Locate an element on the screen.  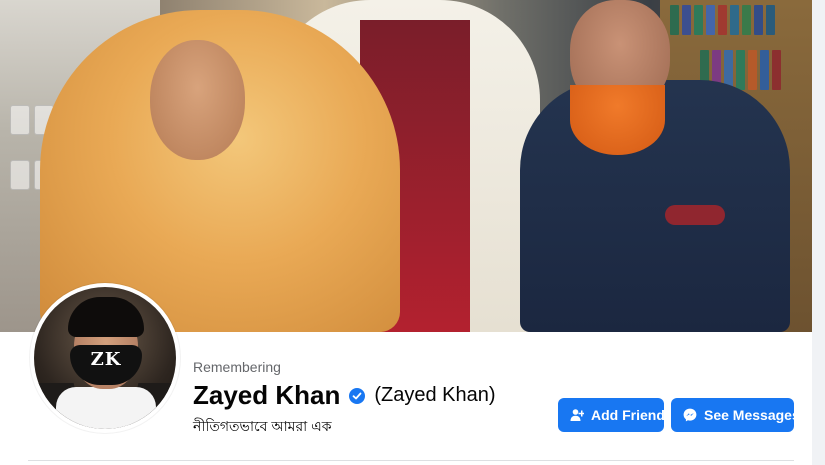
add-friend-button: Add Friend is located at coordinates (611, 415).